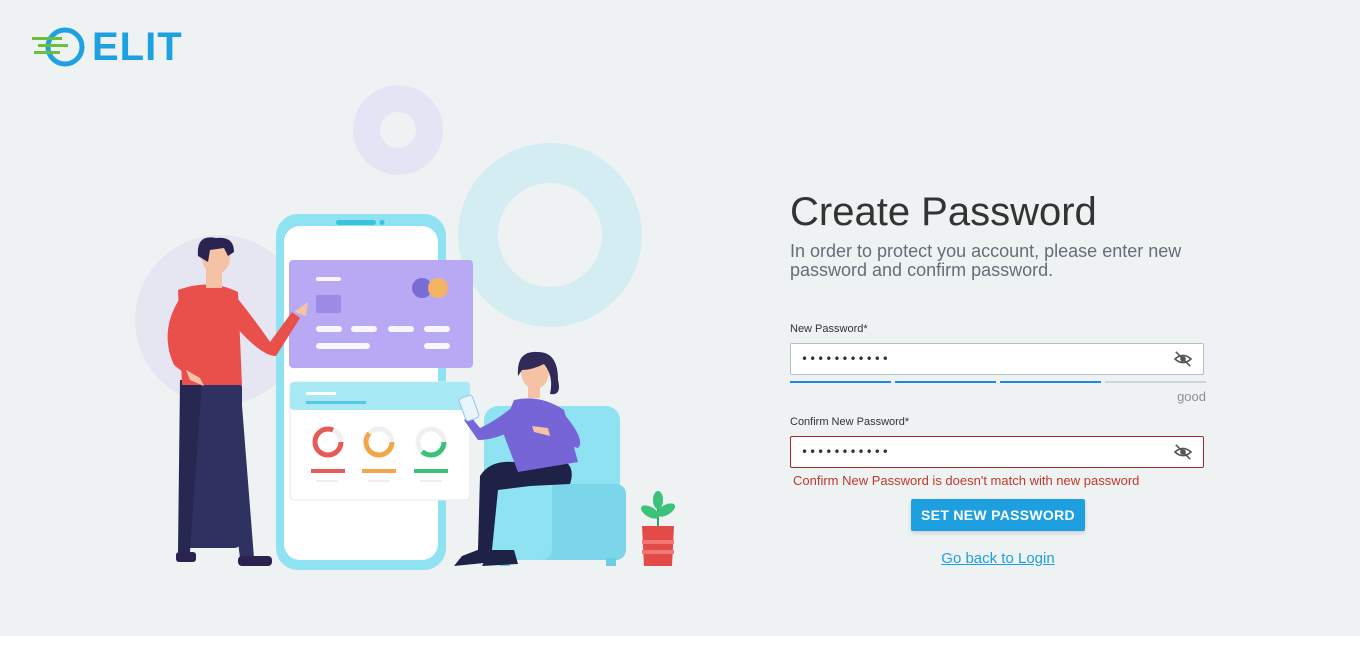 Image resolution: width=1366 pixels, height=657 pixels. Describe the element at coordinates (845, 452) in the screenshot. I see `confirm-password-value: •••••••••••` at that location.